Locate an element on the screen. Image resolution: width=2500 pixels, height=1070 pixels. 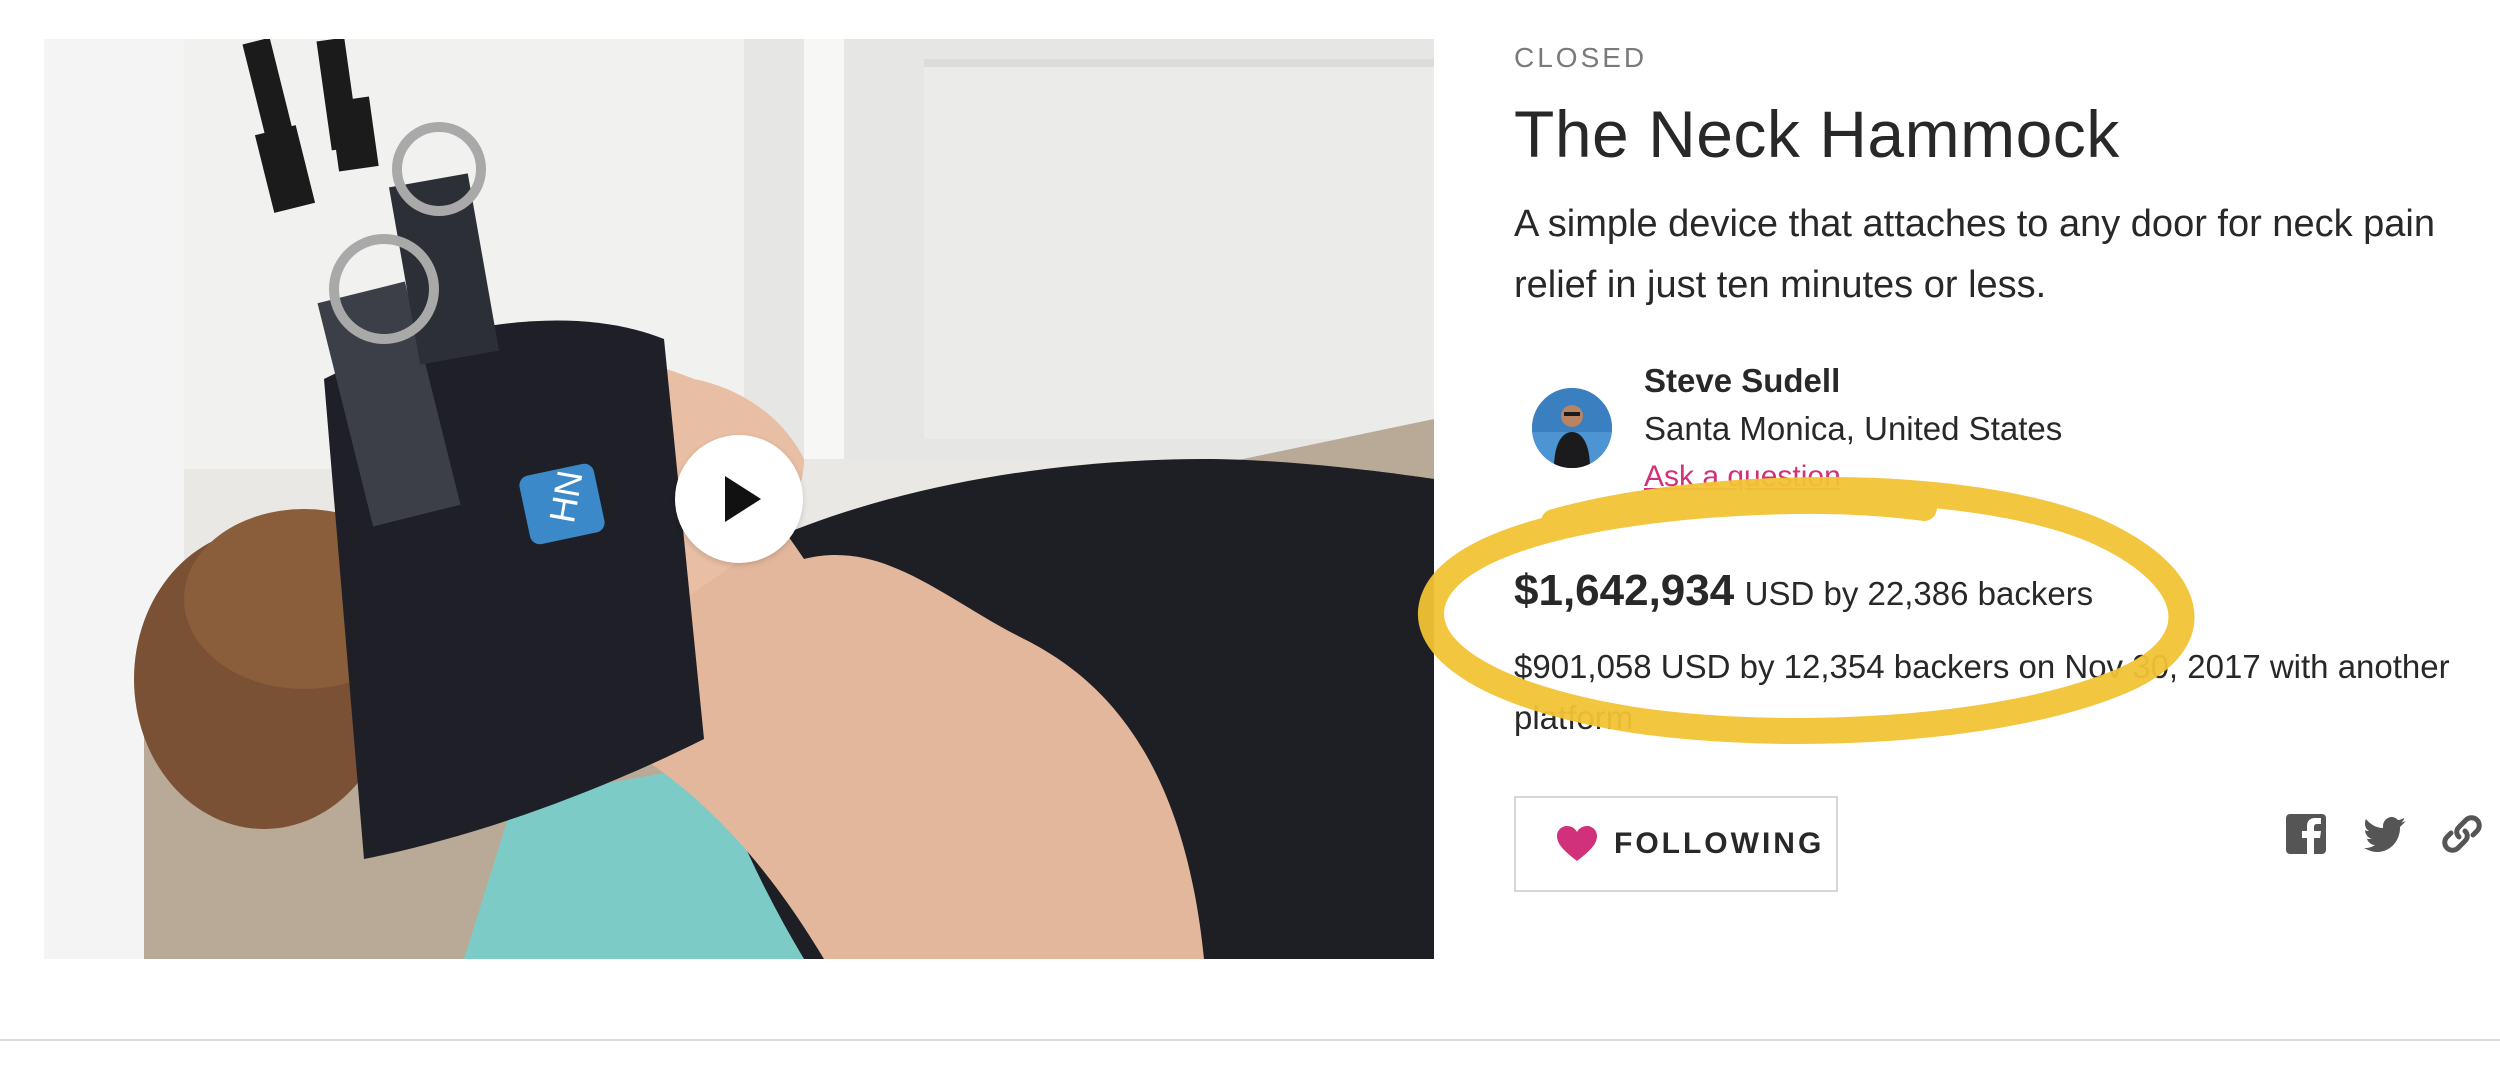
facebook-icon is located at coordinates (2306, 834).